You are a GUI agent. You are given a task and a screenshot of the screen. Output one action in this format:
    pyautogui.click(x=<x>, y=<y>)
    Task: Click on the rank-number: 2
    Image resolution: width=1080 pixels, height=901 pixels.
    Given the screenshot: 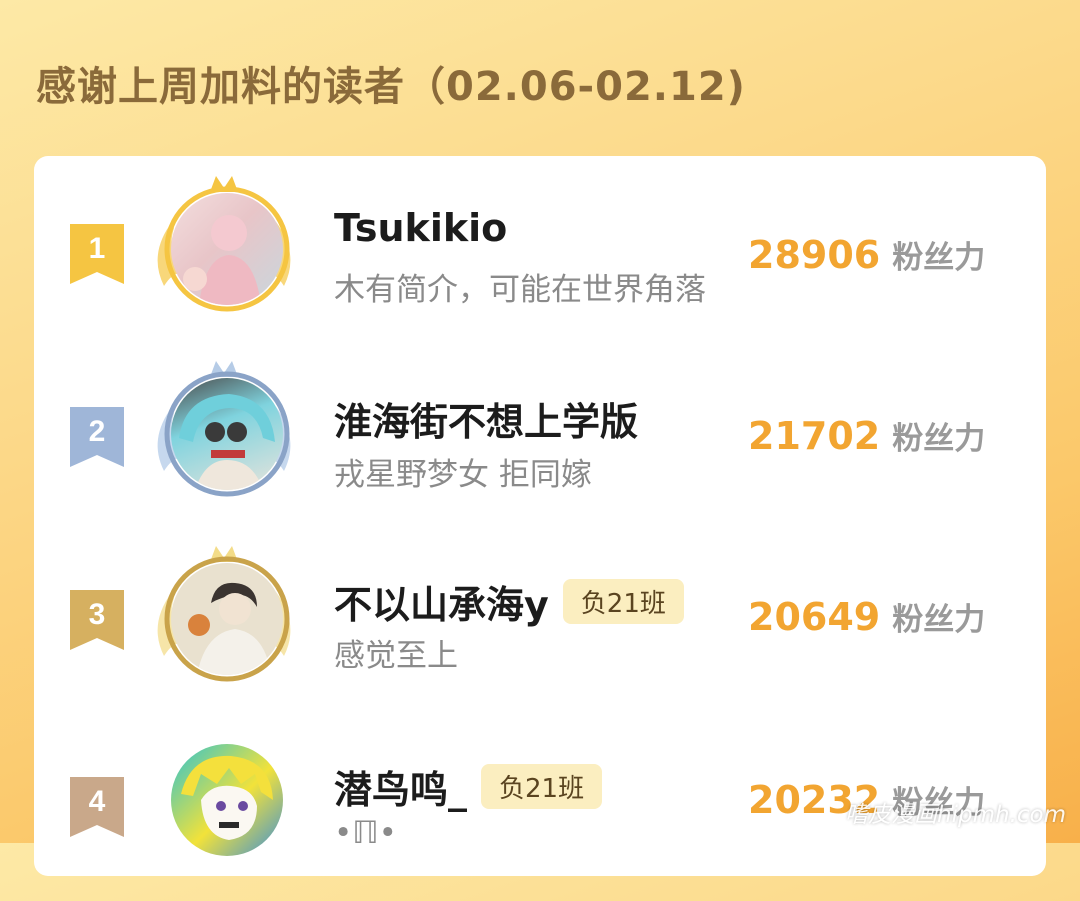 What is the action you would take?
    pyautogui.click(x=97, y=431)
    